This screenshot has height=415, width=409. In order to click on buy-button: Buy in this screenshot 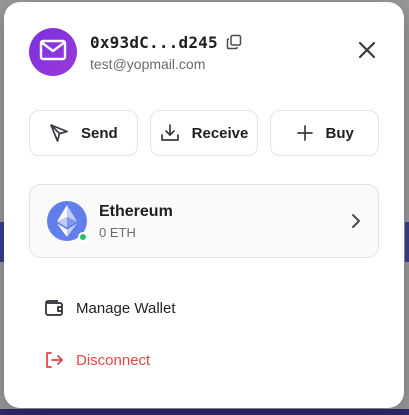, I will do `click(325, 133)`.